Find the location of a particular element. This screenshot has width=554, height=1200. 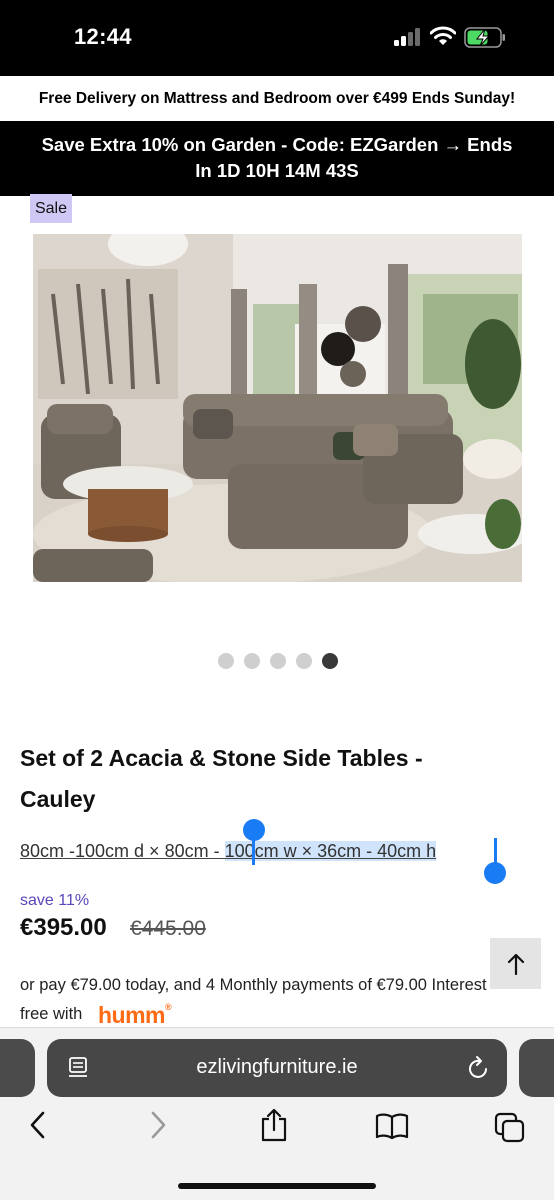

humm-logo: humm® is located at coordinates (135, 1015).